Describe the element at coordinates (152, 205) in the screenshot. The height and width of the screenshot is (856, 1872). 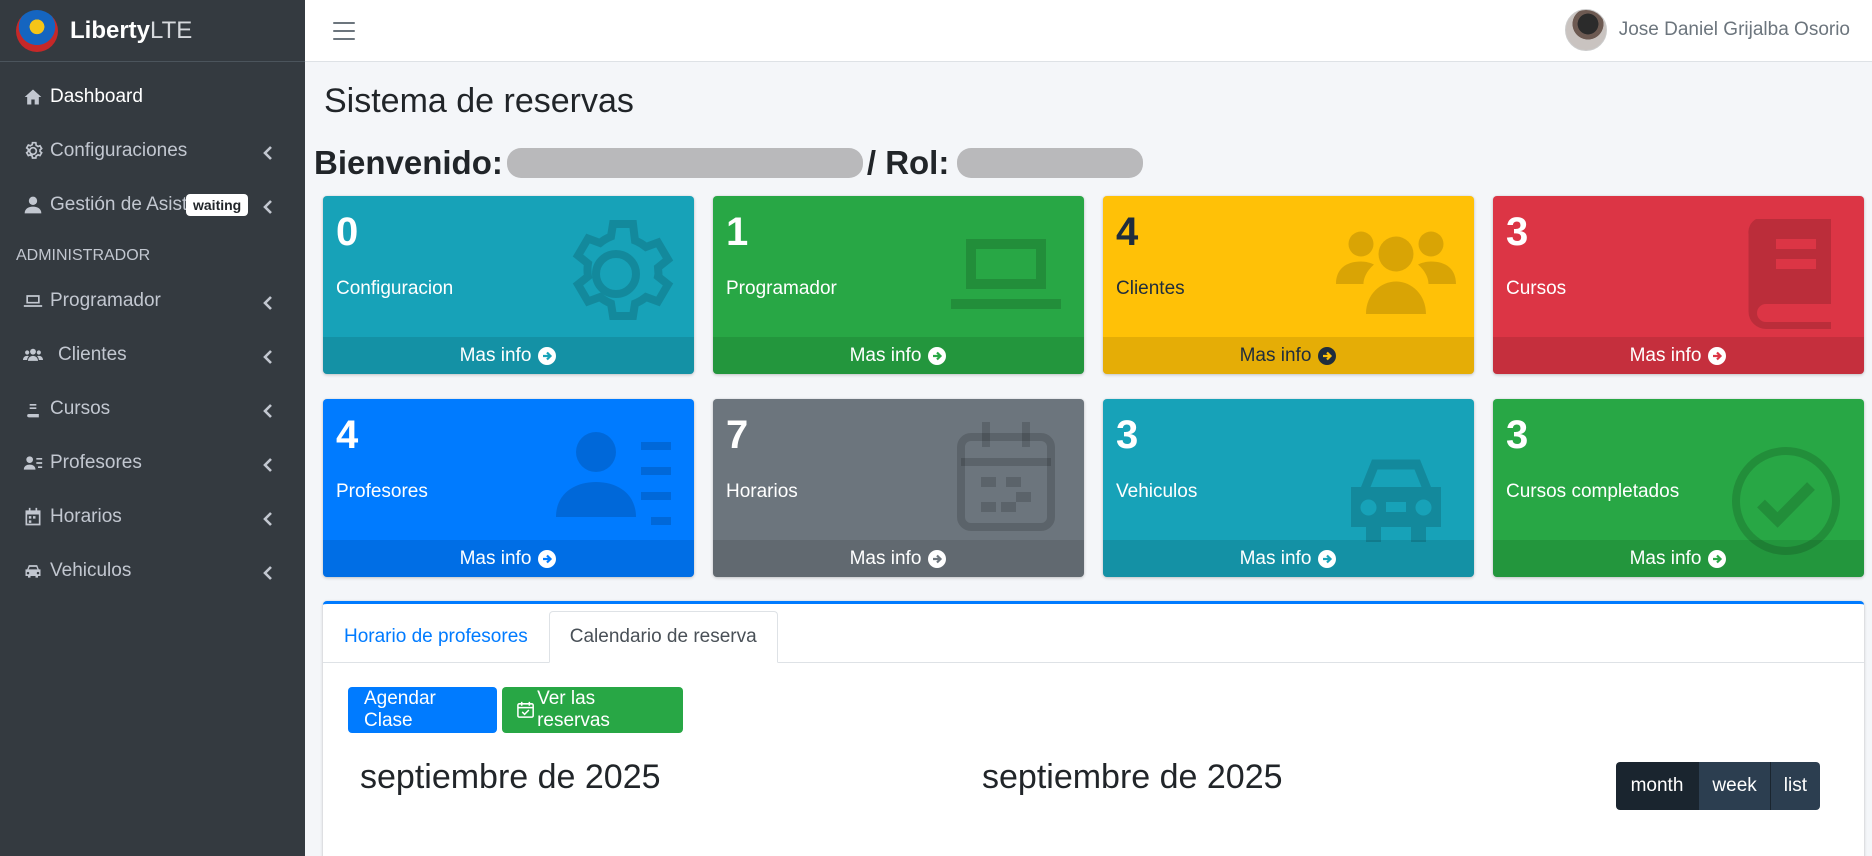
I see `sidebar-item-gestion-asistencia: Gestión de Asistencia waiting` at that location.